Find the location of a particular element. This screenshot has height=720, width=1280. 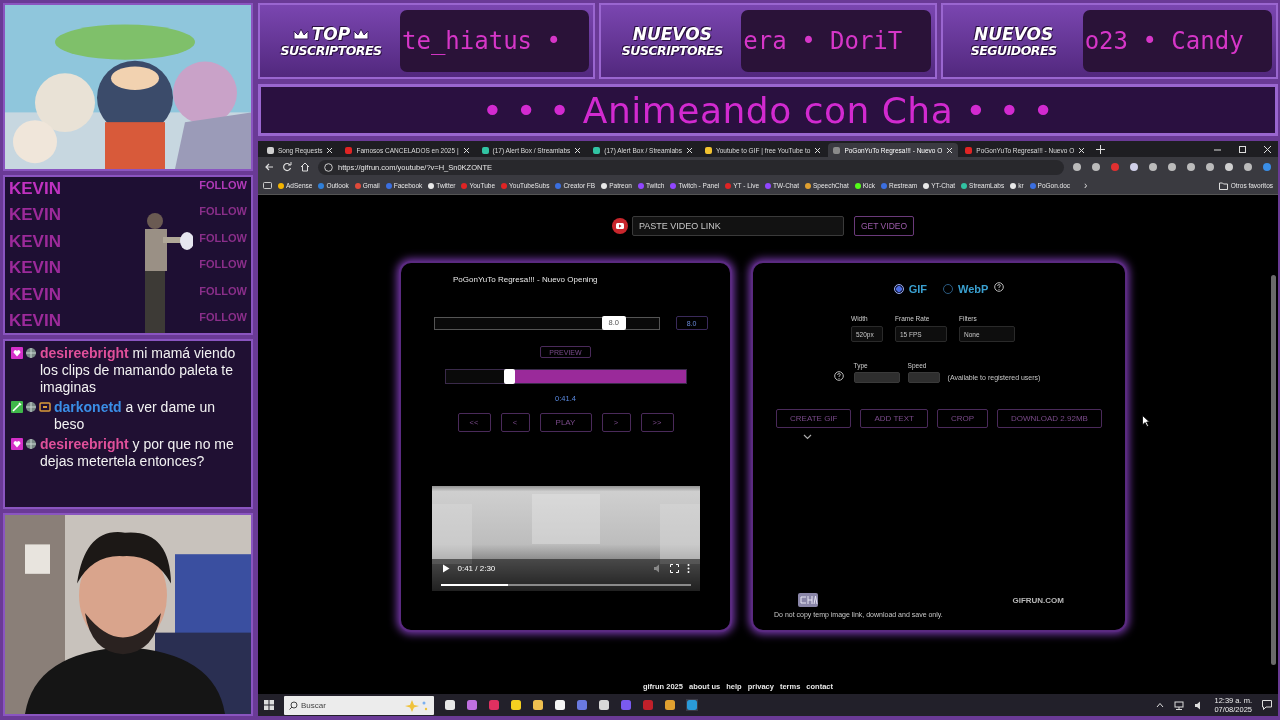

chat-message: desireebright y por que no me dejas metertela entonces? is located at coordinates (137, 453).